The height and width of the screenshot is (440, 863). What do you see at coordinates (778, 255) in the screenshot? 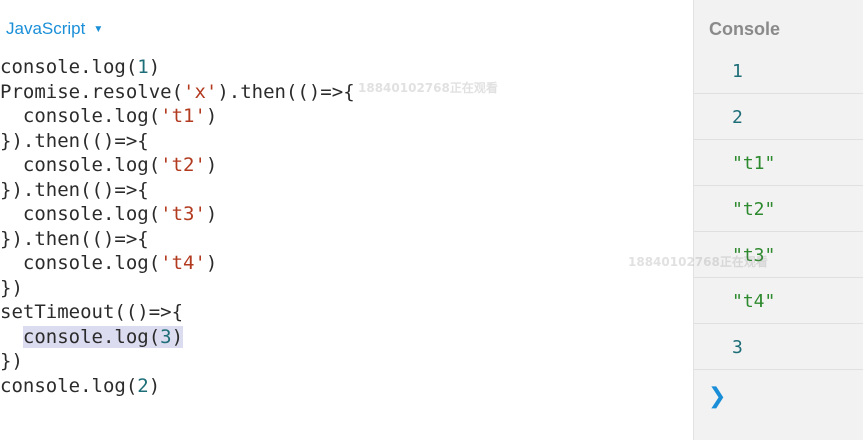
I see `console-row: "t3"` at bounding box center [778, 255].